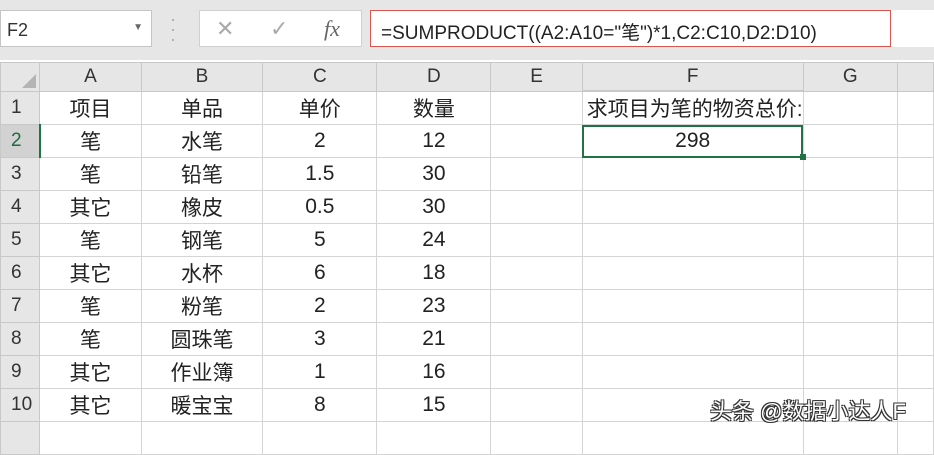  What do you see at coordinates (850, 174) in the screenshot?
I see `cell-G3` at bounding box center [850, 174].